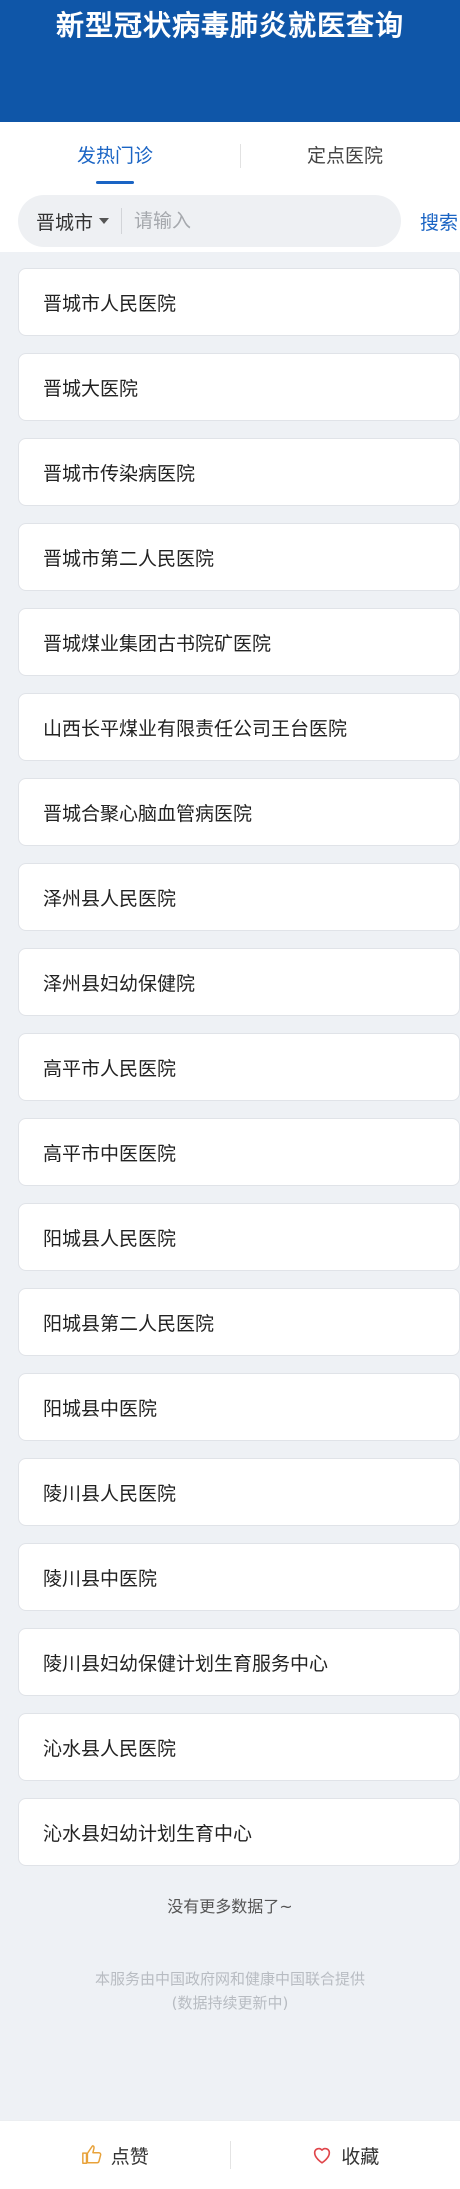  What do you see at coordinates (239, 1662) in the screenshot?
I see `hospital-list-item: 陵川县妇幼保健计划生育服务中心` at bounding box center [239, 1662].